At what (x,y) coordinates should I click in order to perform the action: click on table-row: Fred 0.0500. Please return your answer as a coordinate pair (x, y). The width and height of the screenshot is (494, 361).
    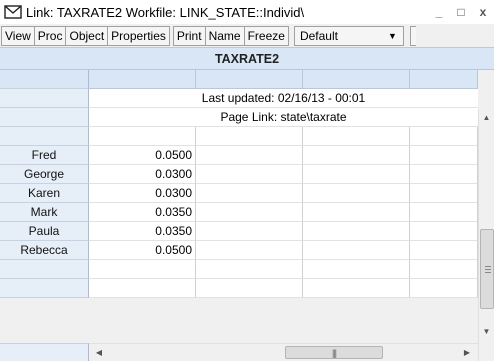
    Looking at the image, I should click on (239, 155).